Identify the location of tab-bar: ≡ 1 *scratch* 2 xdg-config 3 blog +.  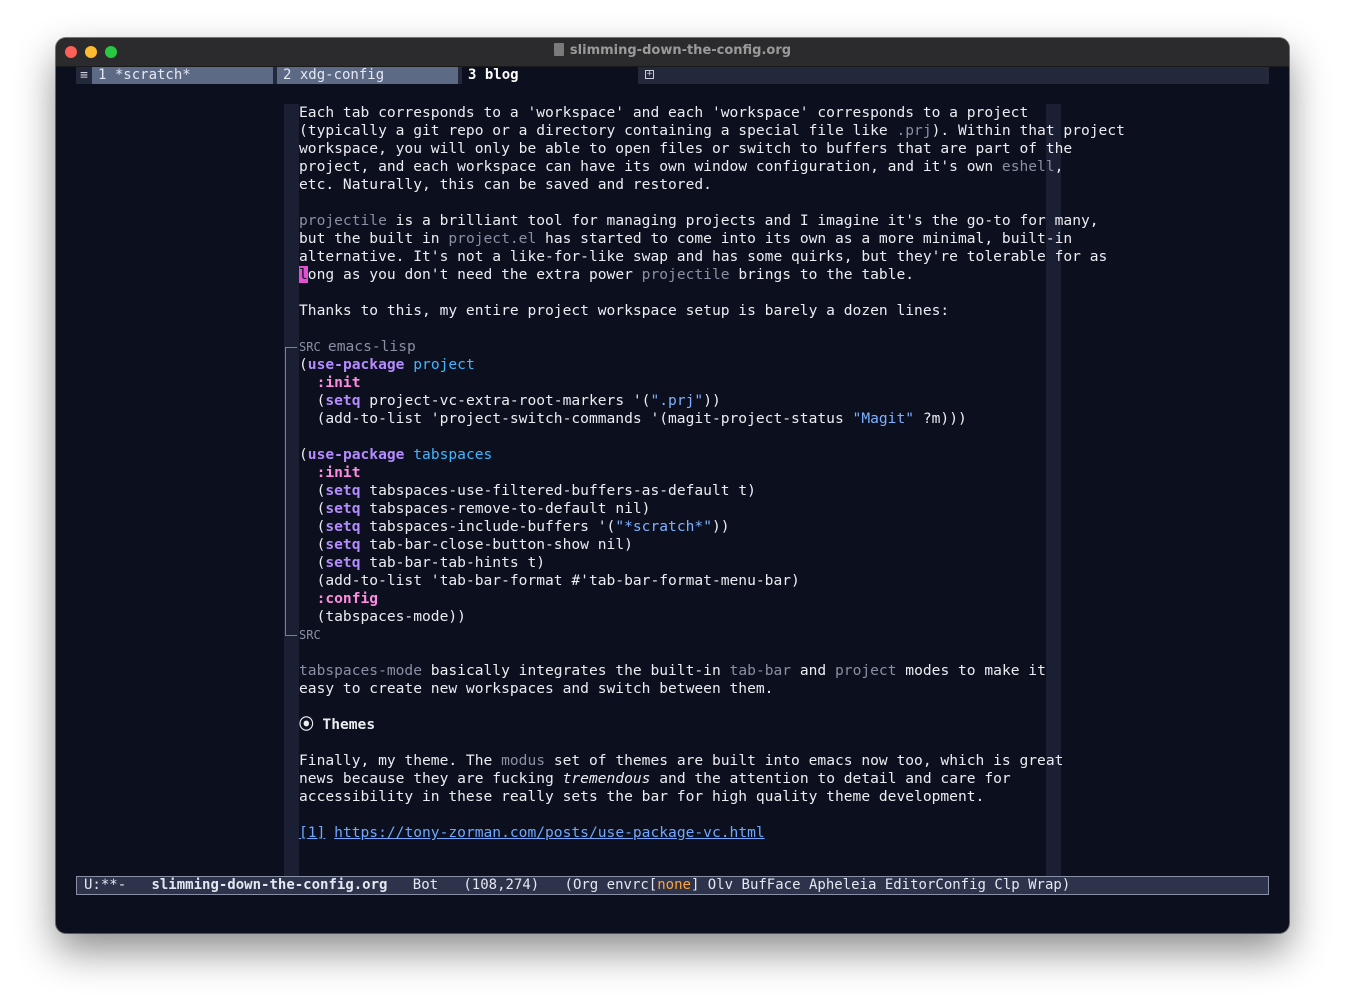
(672, 75).